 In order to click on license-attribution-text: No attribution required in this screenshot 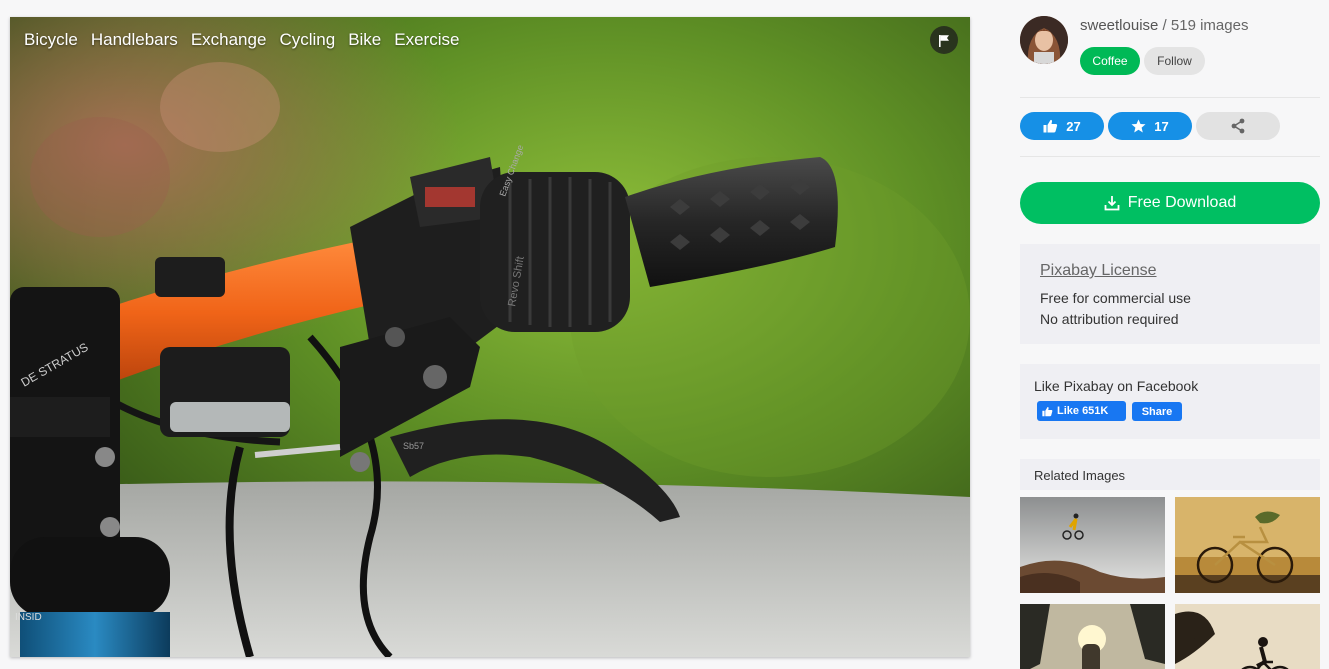, I will do `click(1109, 319)`.